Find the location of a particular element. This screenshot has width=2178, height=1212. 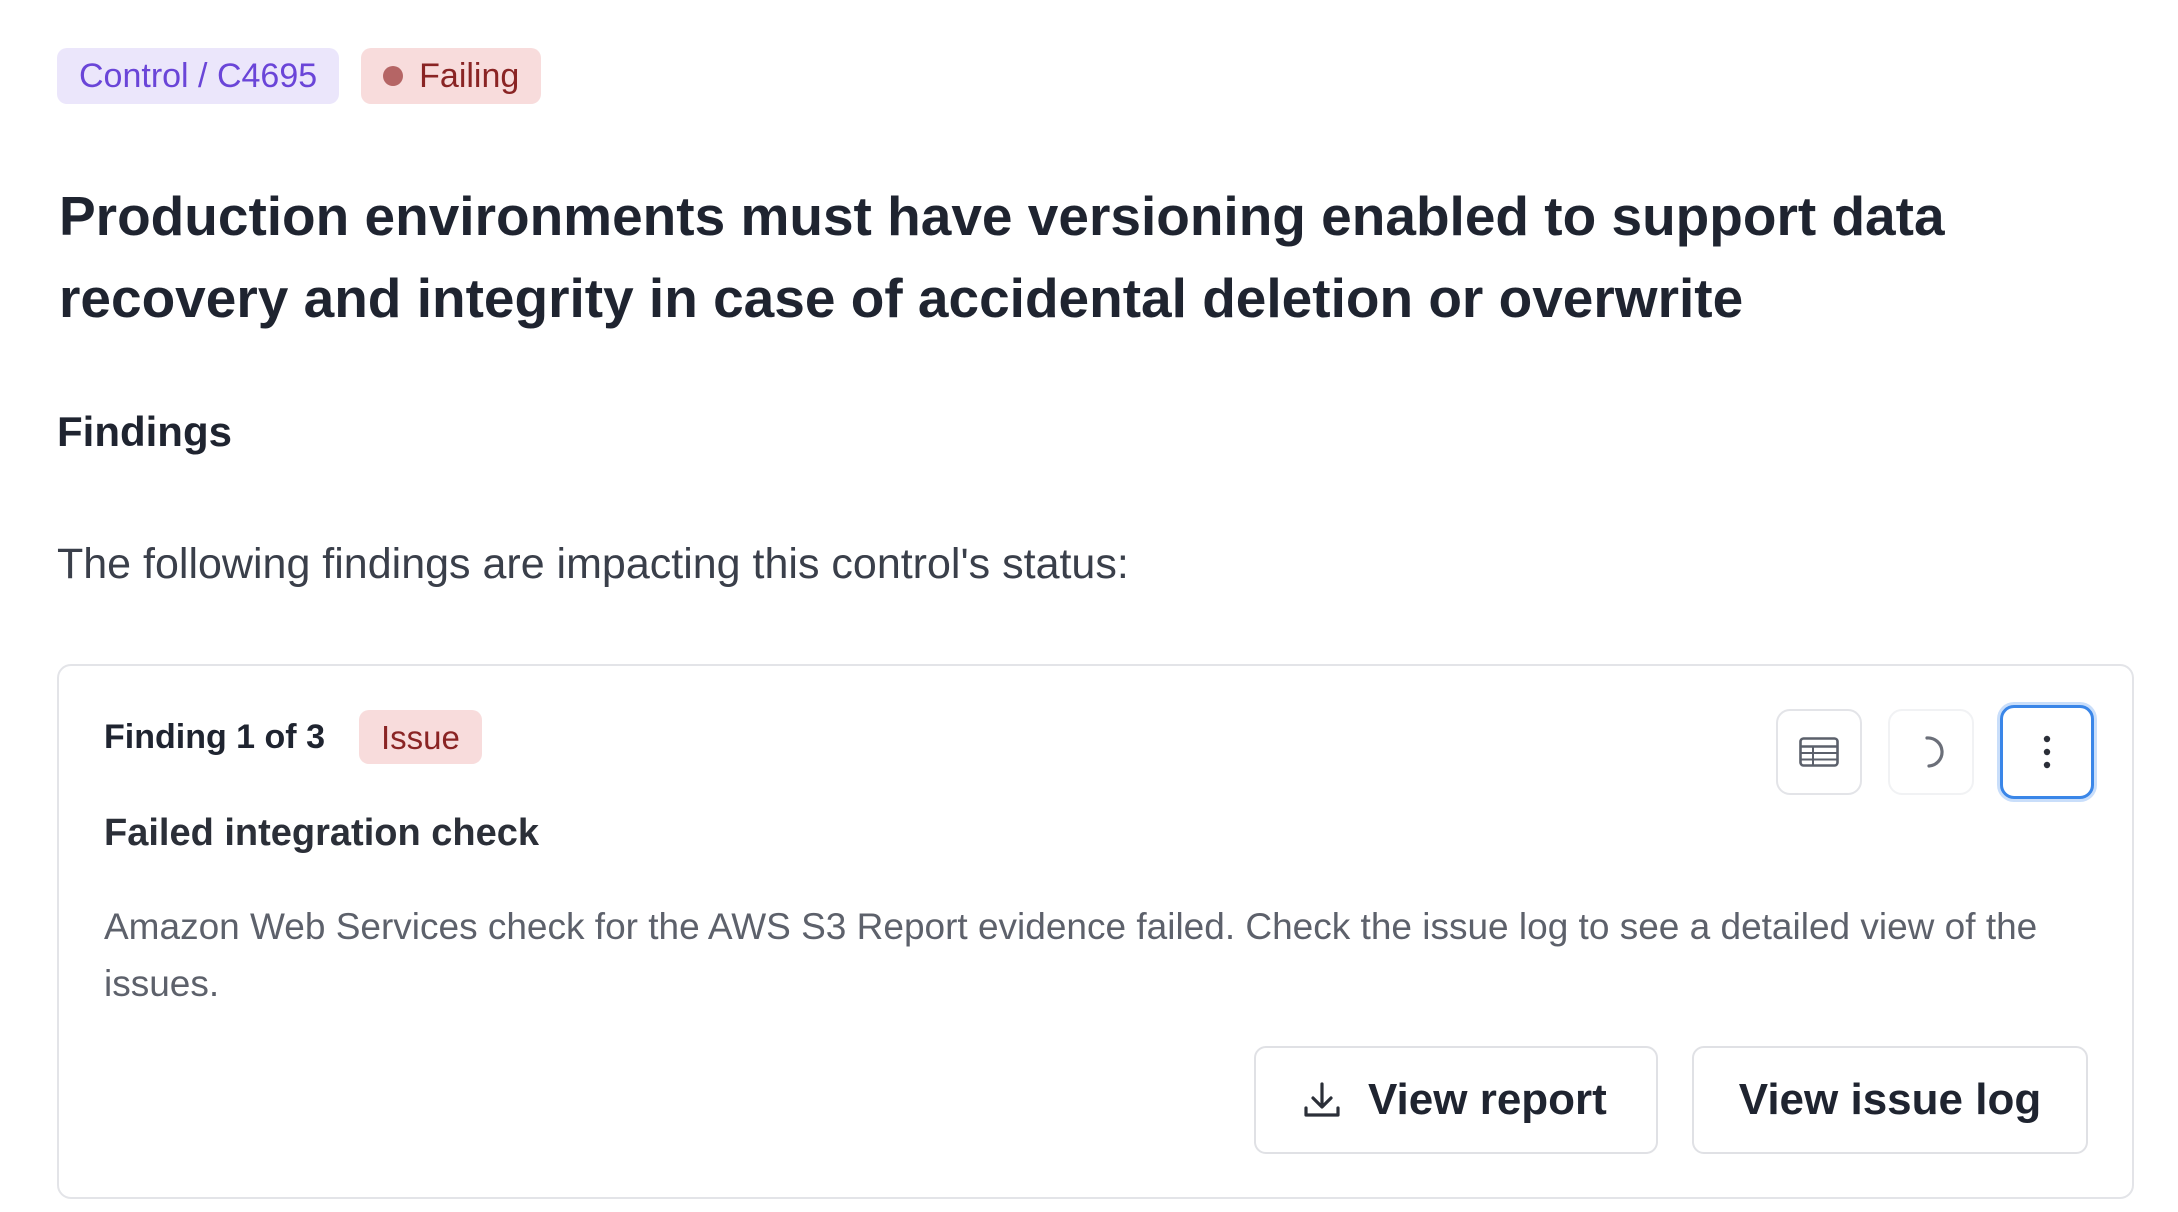

loading-button is located at coordinates (1931, 752).